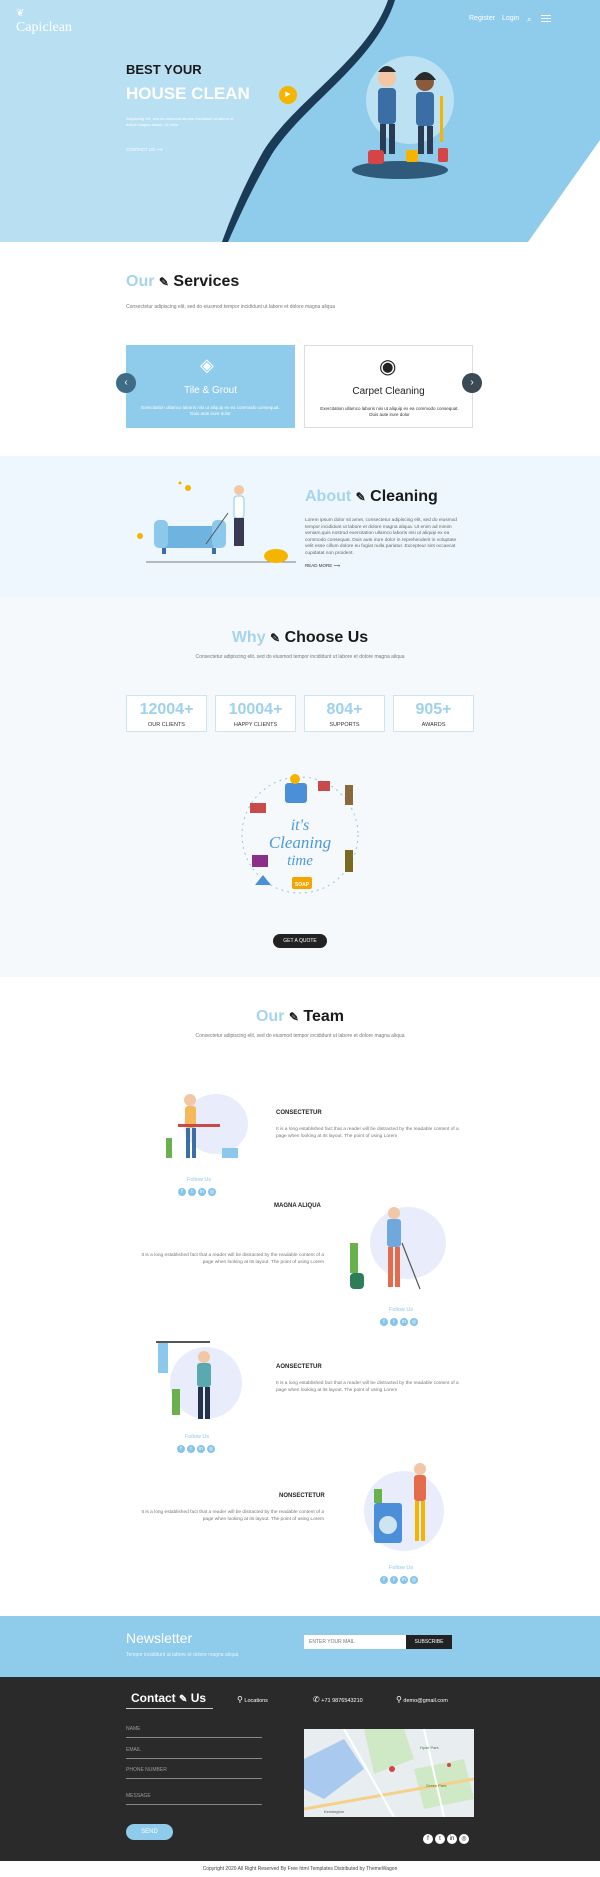 Image resolution: width=600 pixels, height=1877 pixels. What do you see at coordinates (300, 842) in the screenshot?
I see `illustration-text-cleaning: Cleaning` at bounding box center [300, 842].